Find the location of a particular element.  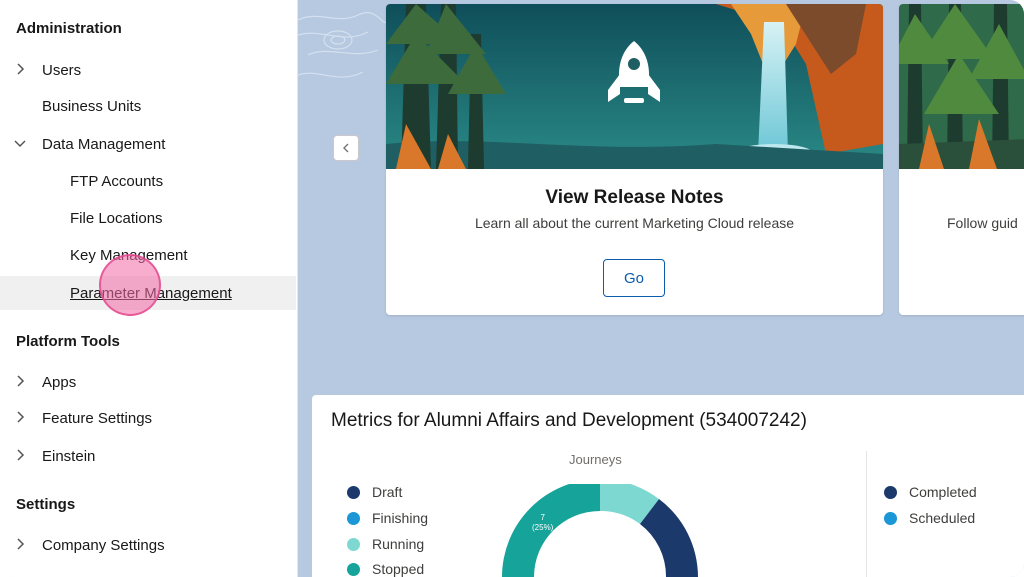

legend-label: Draft is located at coordinates (387, 492).